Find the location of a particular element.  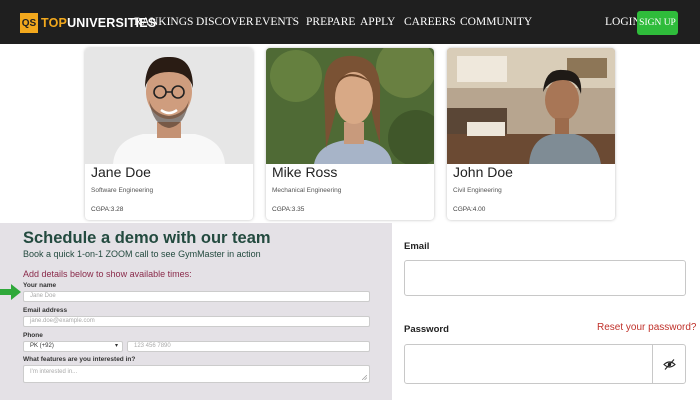

nav-careers: CAREERS is located at coordinates (430, 22).